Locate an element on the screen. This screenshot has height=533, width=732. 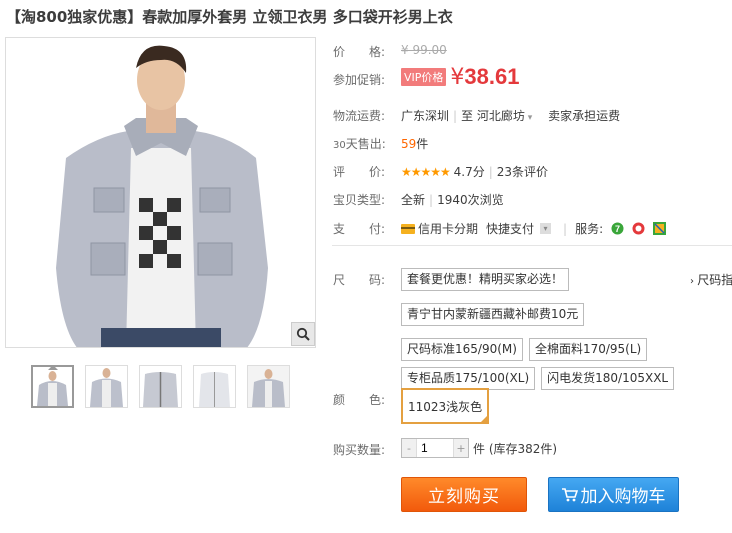
vip-price-badge: VIP价格 is located at coordinates (424, 77).